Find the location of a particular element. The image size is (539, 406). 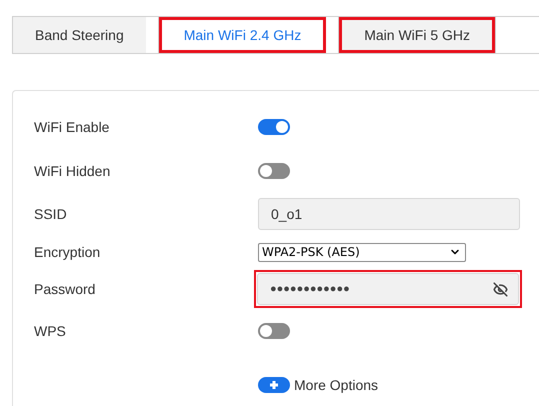

setting-label: WiFi Enable is located at coordinates (72, 127).